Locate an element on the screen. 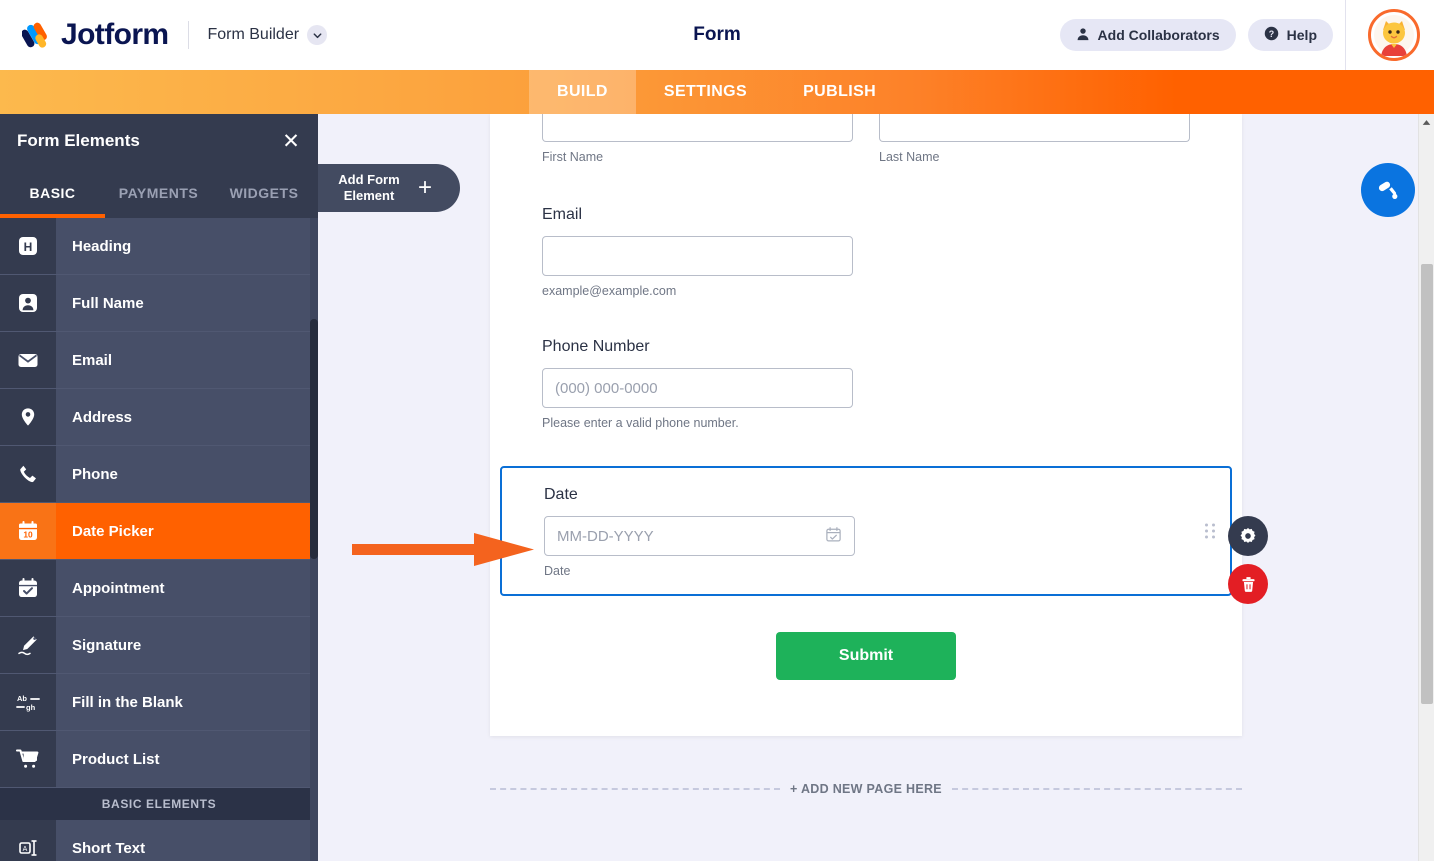 The height and width of the screenshot is (861, 1434). email-input is located at coordinates (697, 256).